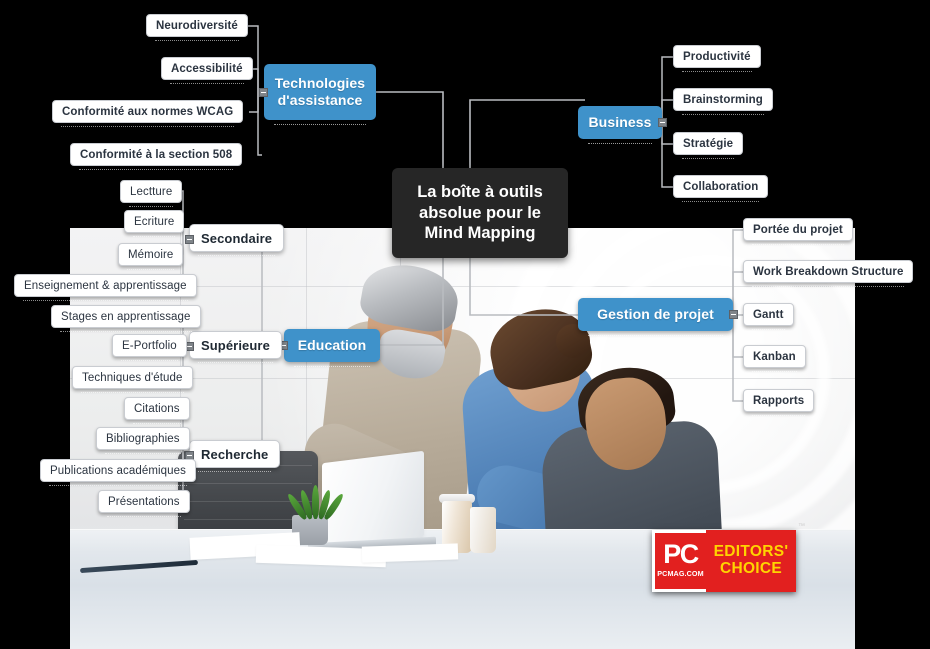  I want to click on leaf-label: Portée du projet, so click(798, 229).